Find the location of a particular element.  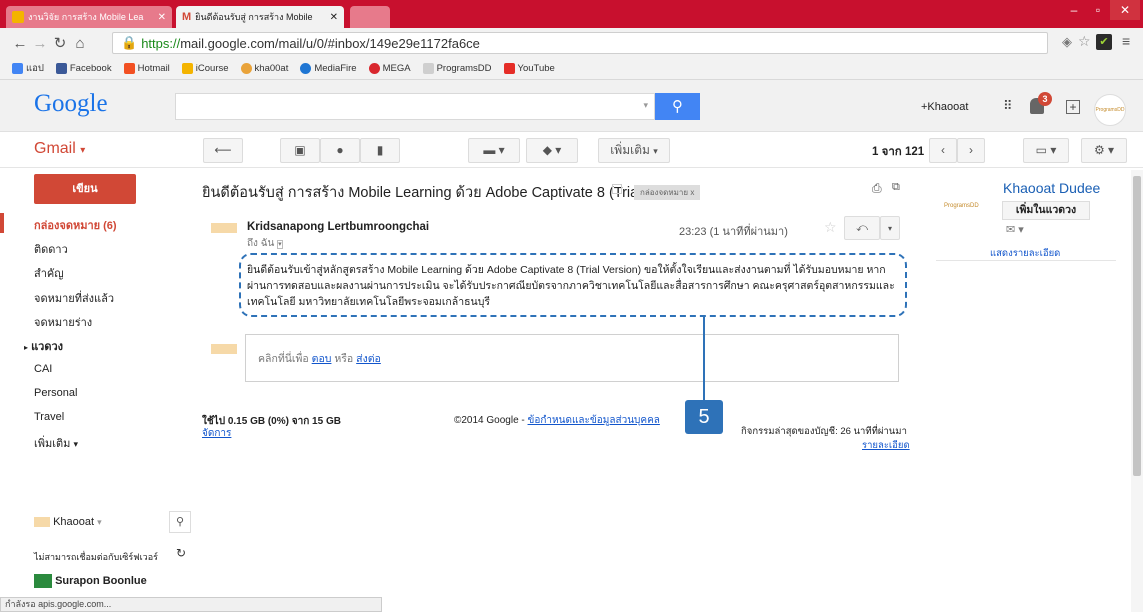

tab-label: งานวิจัย การสร้าง Mobile Lea is located at coordinates (86, 17).